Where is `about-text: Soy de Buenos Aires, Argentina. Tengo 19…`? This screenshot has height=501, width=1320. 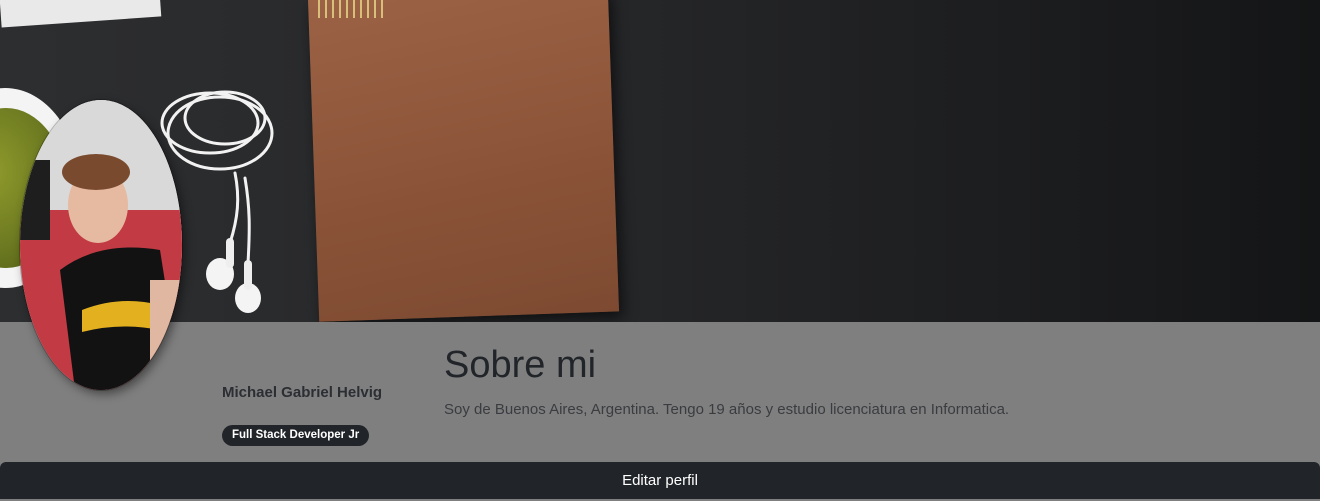 about-text: Soy de Buenos Aires, Argentina. Tengo 19… is located at coordinates (727, 409).